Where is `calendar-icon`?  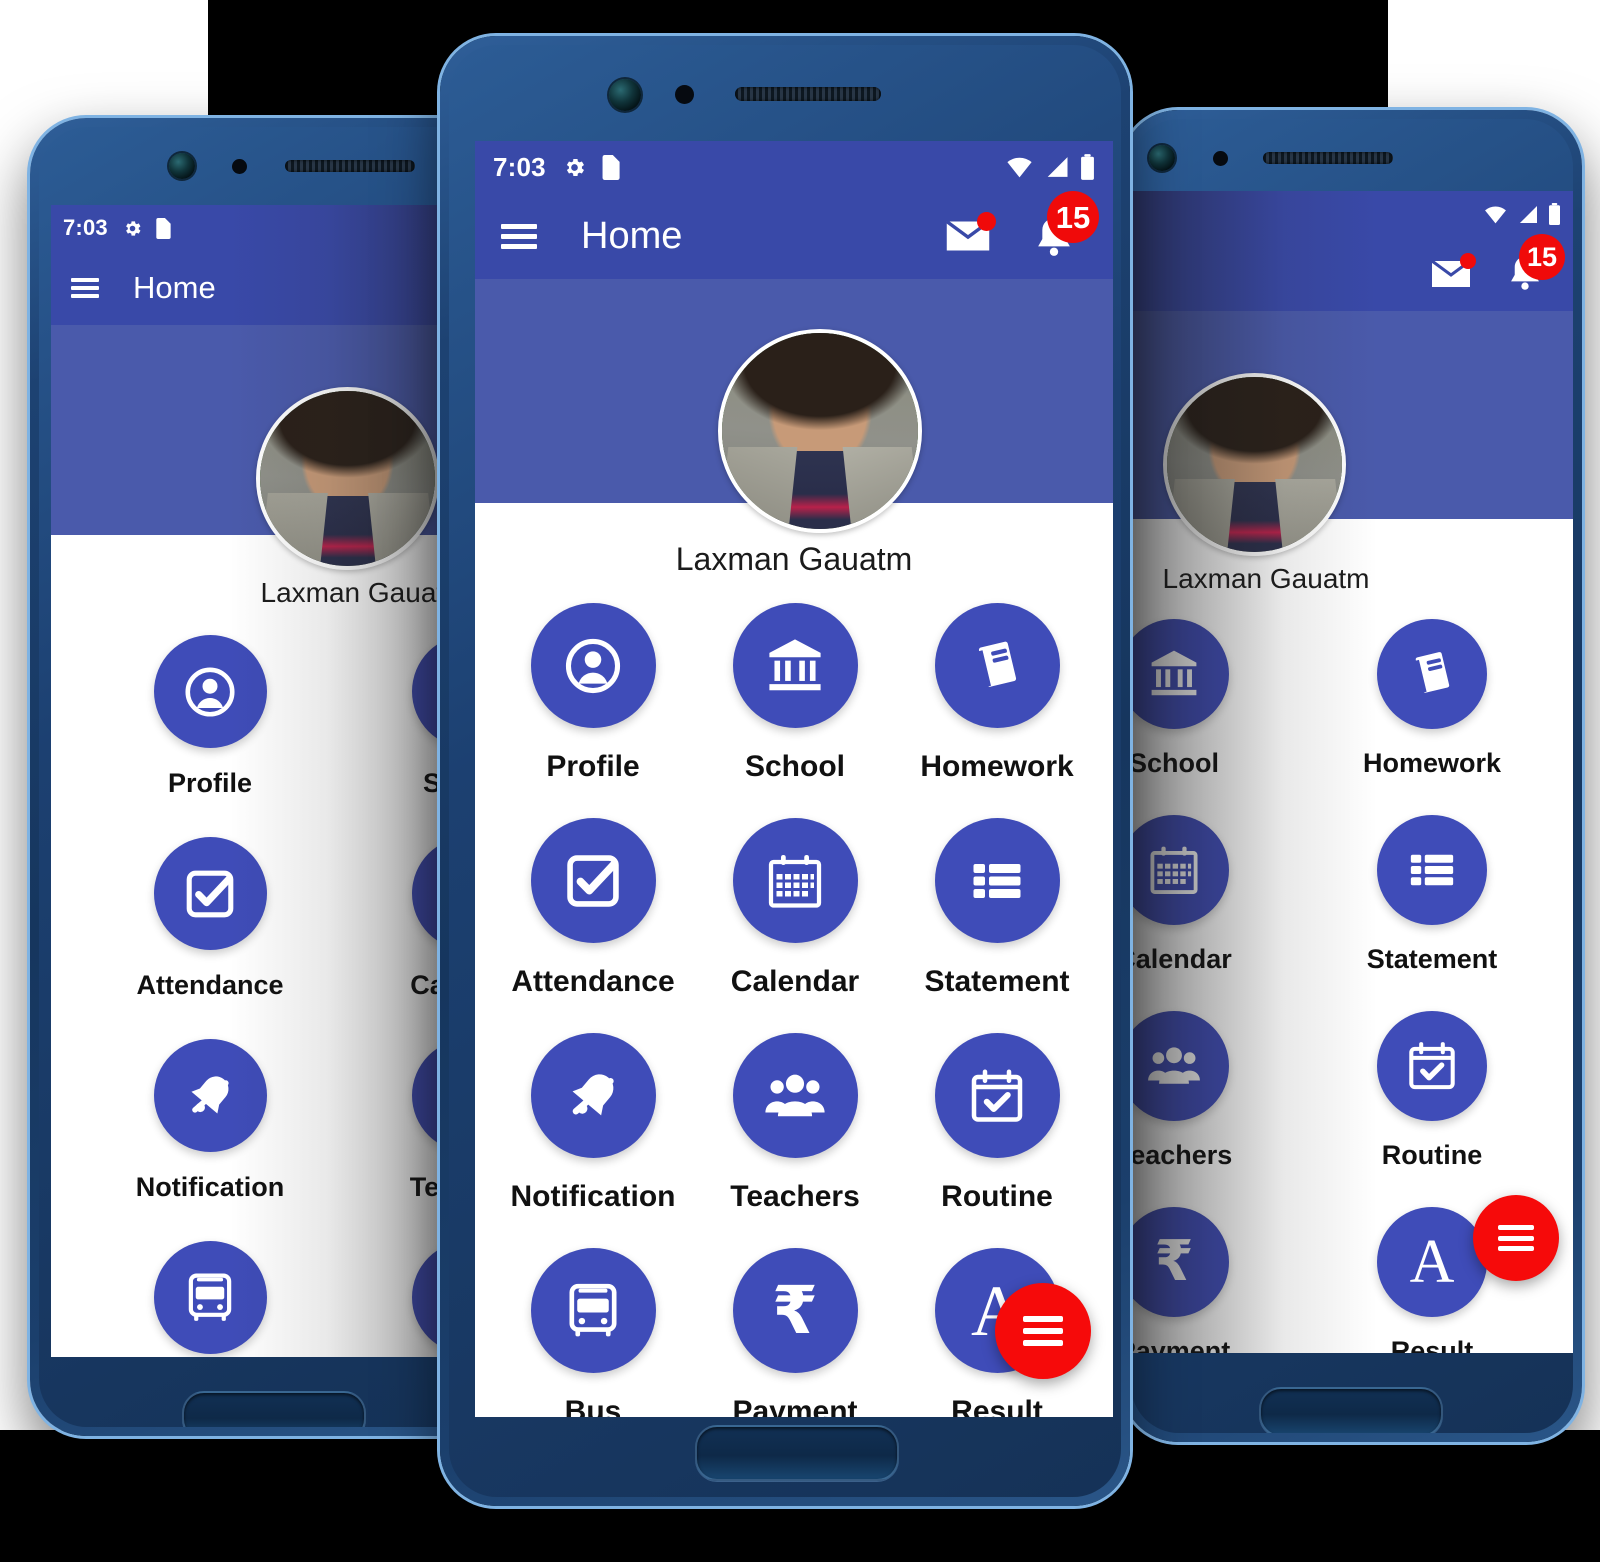
calendar-icon is located at coordinates (795, 880).